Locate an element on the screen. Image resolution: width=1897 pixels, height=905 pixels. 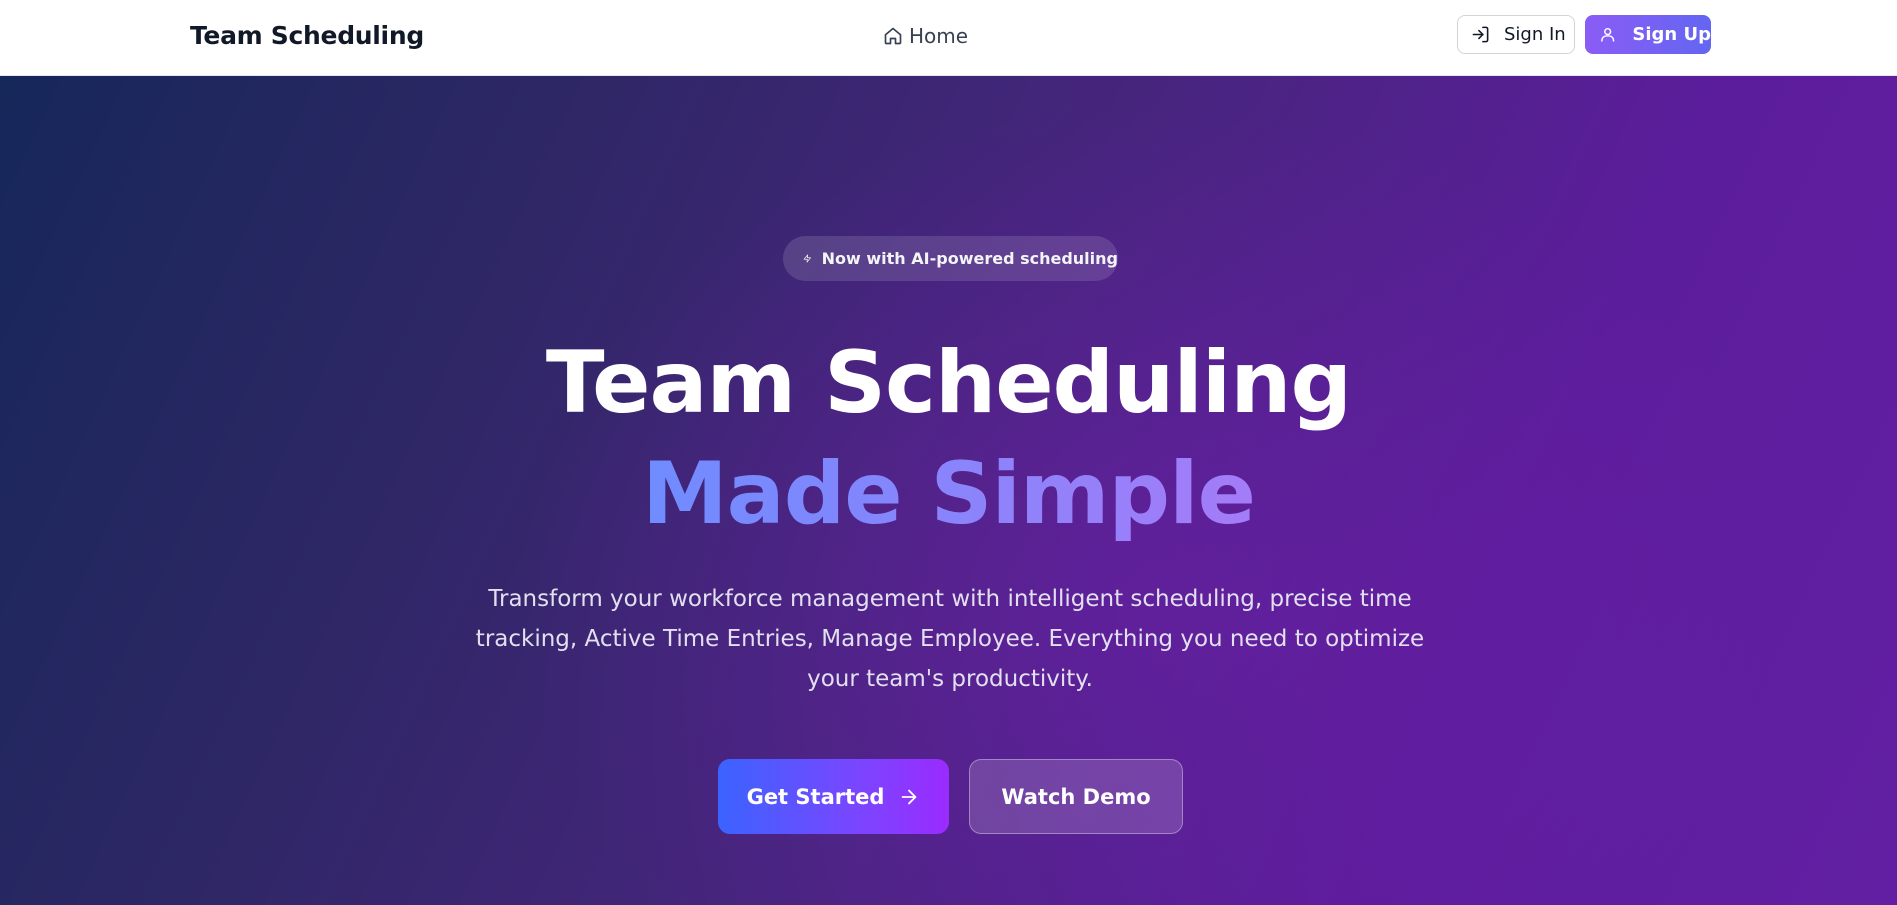
announcement-badge-text: Now with AI-powered scheduling is located at coordinates (969, 258).